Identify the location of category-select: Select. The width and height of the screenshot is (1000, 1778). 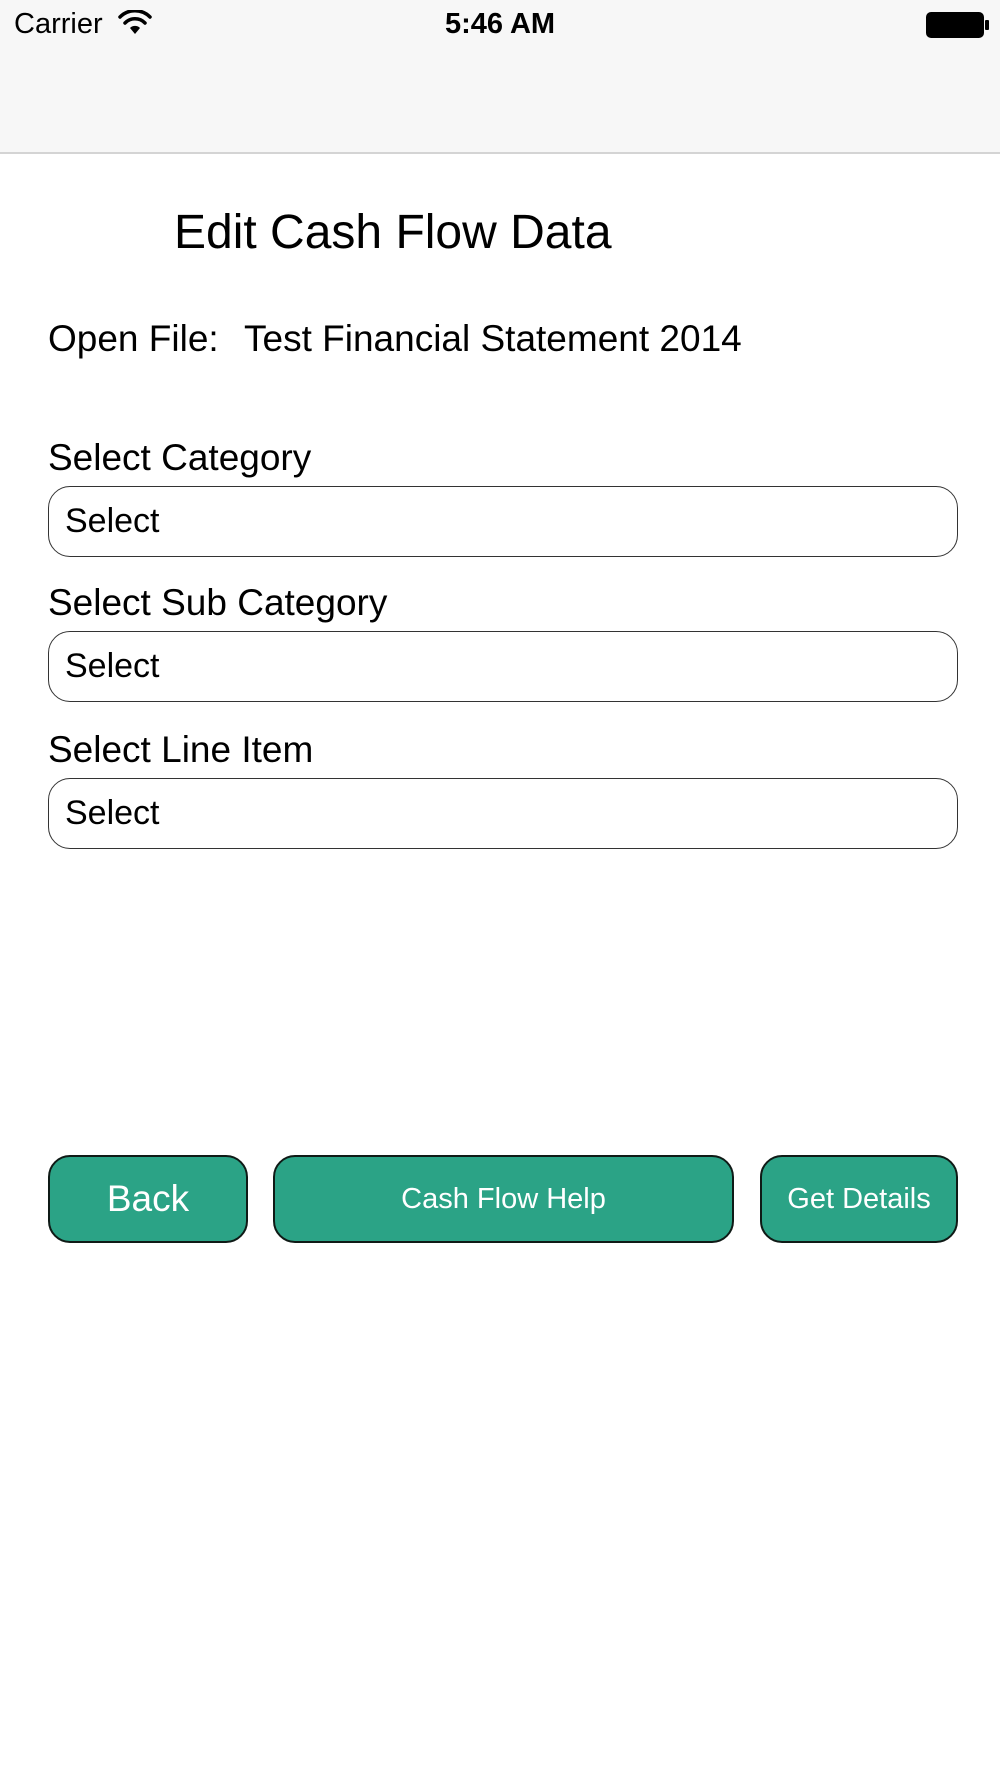
(503, 521).